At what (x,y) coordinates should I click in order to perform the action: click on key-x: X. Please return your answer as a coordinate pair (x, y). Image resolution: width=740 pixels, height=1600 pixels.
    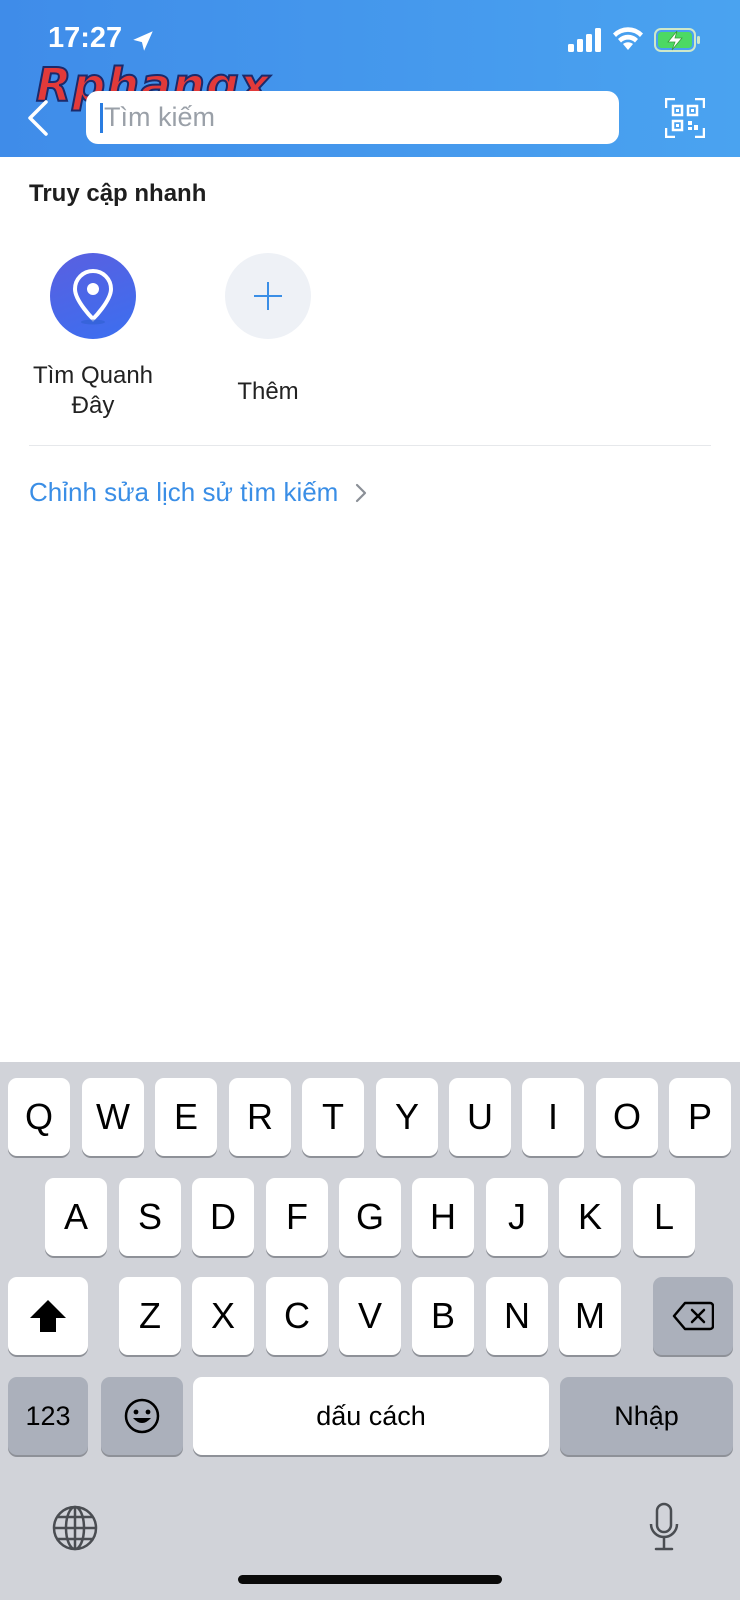
    Looking at the image, I should click on (223, 1316).